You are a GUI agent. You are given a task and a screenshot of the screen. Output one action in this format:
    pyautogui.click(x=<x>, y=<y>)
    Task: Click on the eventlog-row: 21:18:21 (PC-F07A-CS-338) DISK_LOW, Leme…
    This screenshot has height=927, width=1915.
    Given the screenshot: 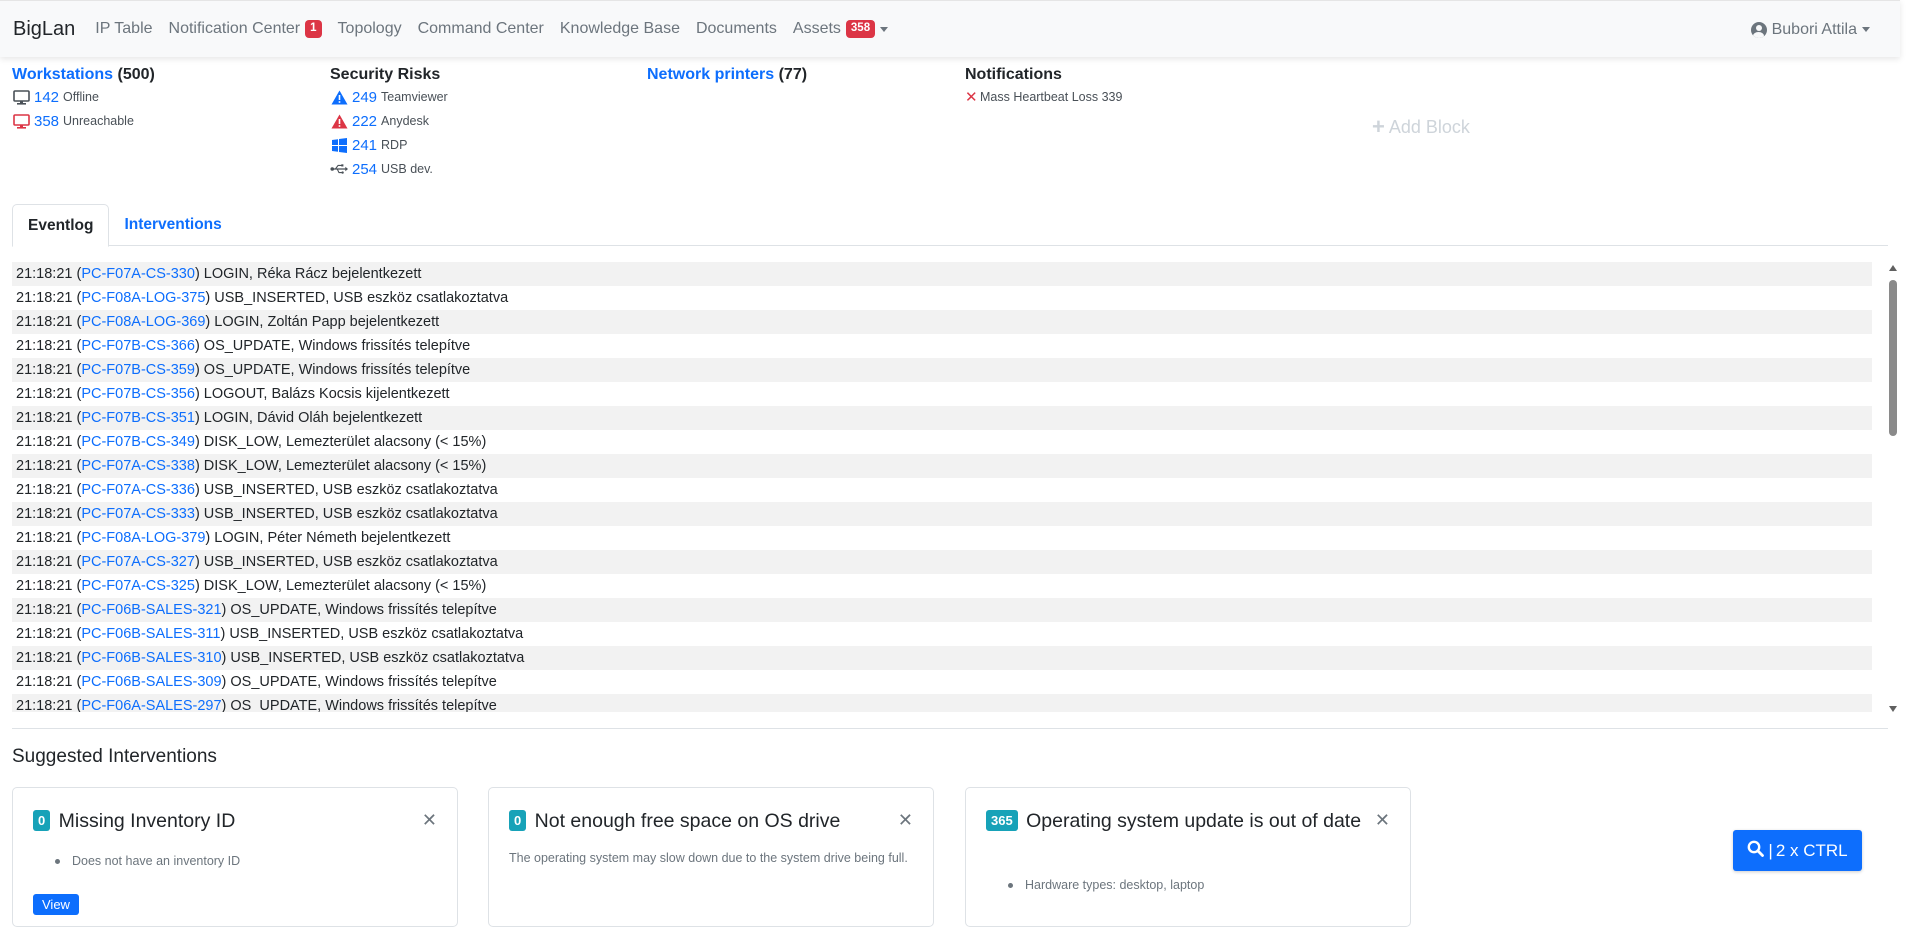 What is the action you would take?
    pyautogui.click(x=942, y=466)
    